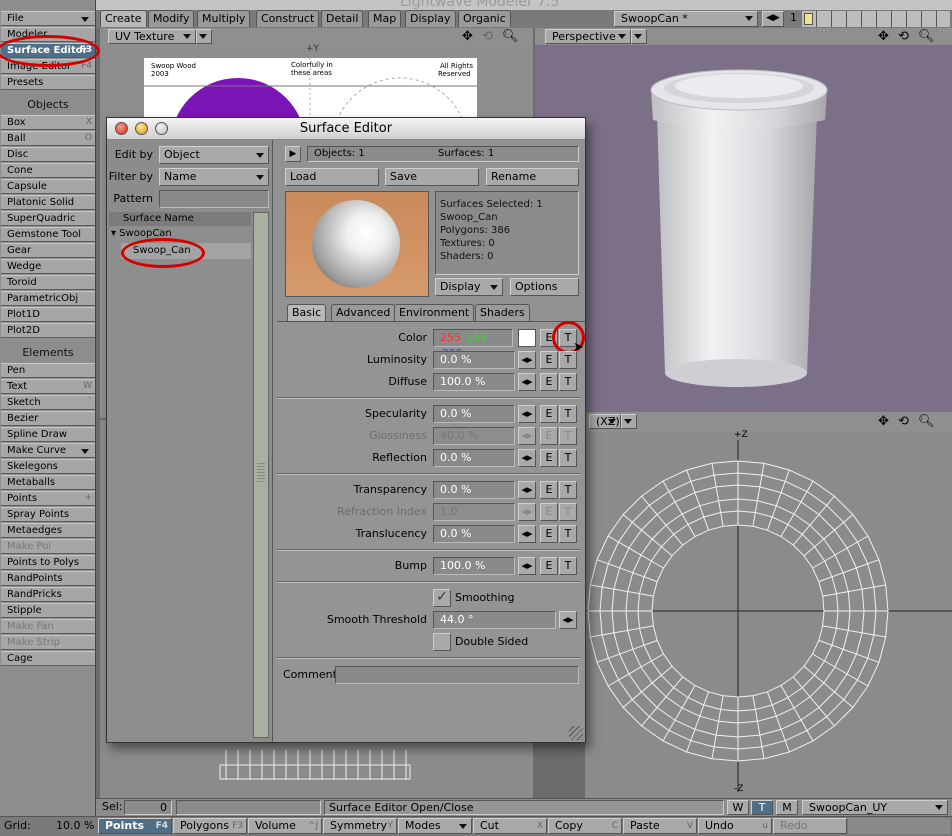  Describe the element at coordinates (484, 18) in the screenshot. I see `tab-organic: Organic` at that location.